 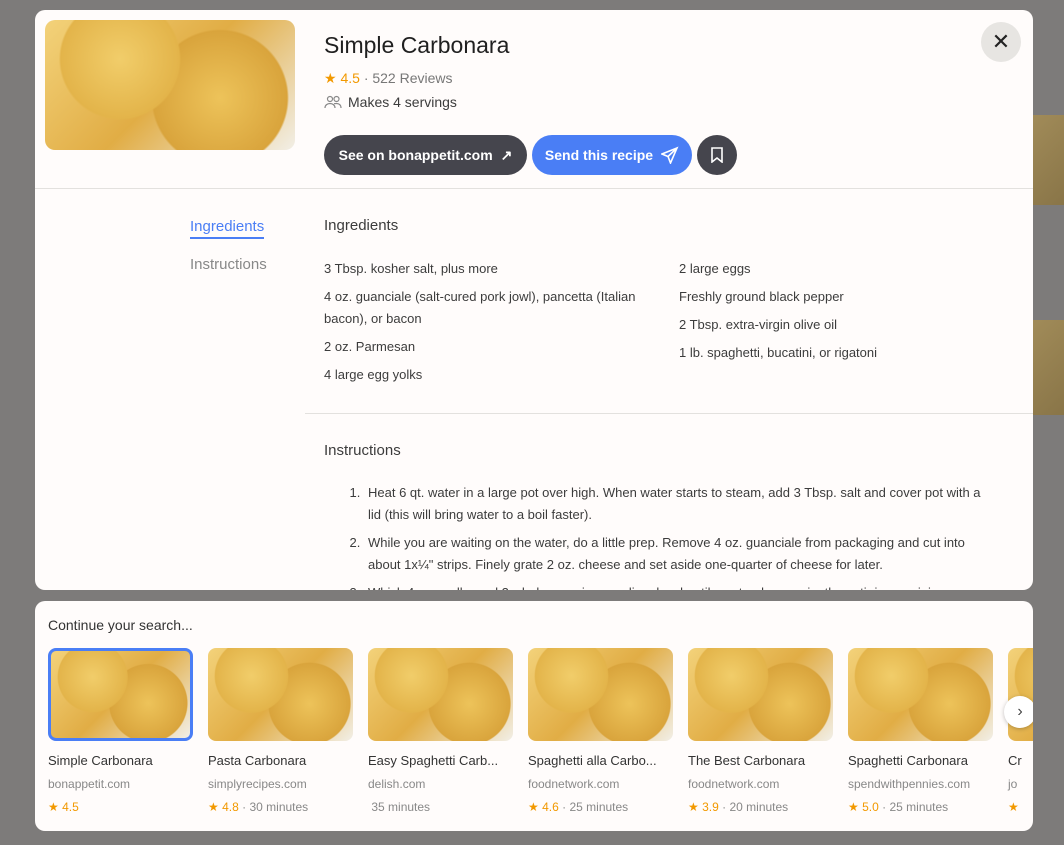 I want to click on card-title: Pasta Carbonara, so click(x=257, y=760).